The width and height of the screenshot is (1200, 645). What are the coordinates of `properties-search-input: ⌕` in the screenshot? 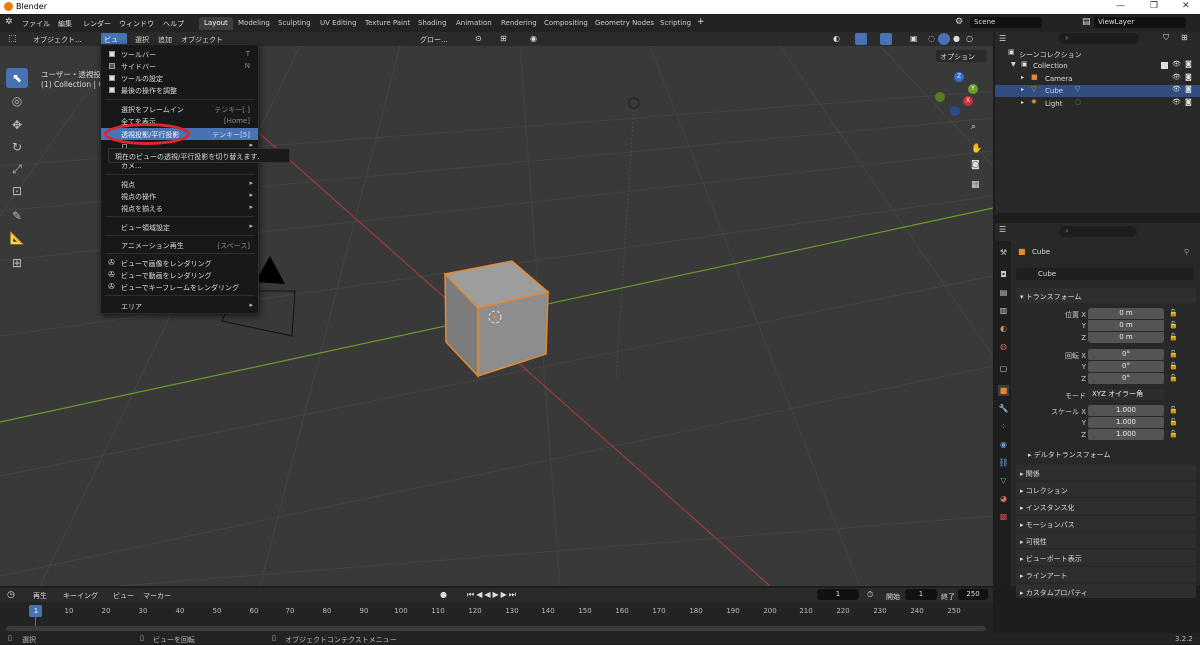 It's located at (1098, 231).